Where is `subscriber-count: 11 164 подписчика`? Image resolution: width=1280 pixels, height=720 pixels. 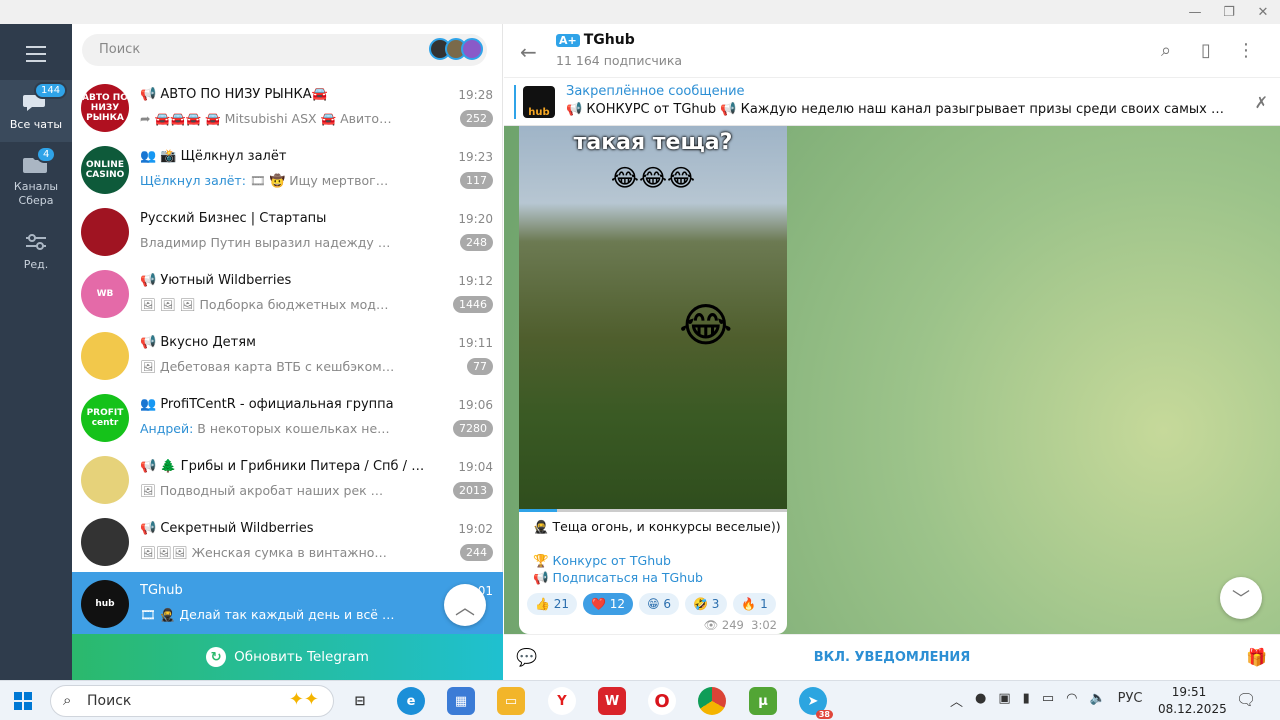 subscriber-count: 11 164 подписчика is located at coordinates (619, 60).